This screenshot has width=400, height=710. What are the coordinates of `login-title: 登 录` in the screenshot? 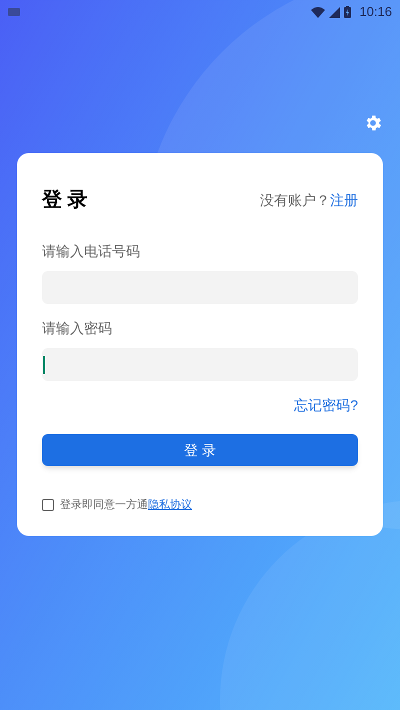 It's located at (65, 200).